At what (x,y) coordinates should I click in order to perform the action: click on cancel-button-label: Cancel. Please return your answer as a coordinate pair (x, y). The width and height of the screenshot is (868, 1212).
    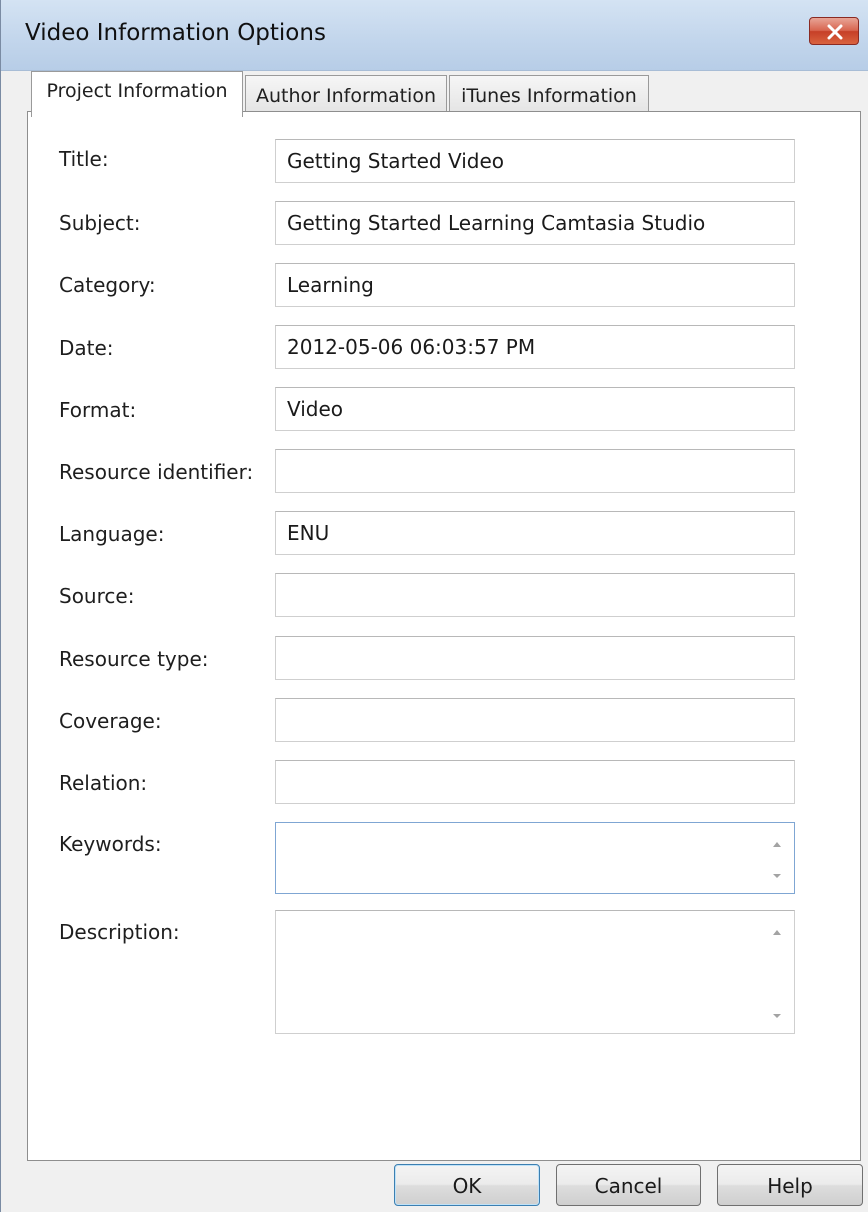
    Looking at the image, I should click on (628, 1186).